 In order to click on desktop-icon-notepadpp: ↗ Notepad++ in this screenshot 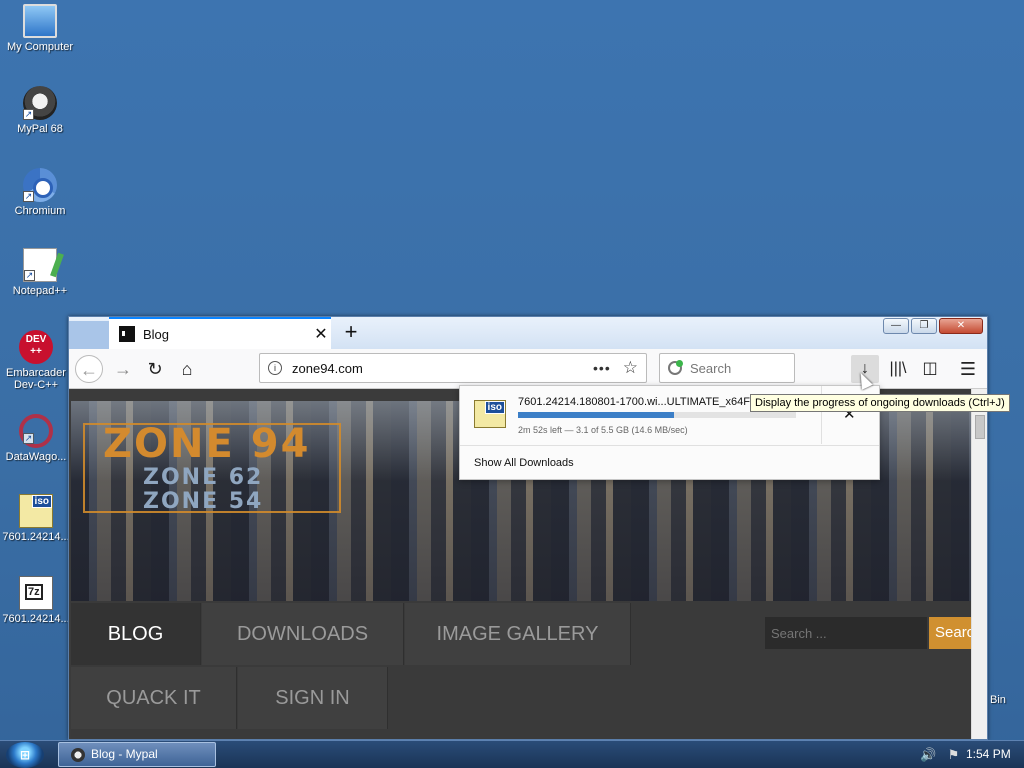, I will do `click(40, 272)`.